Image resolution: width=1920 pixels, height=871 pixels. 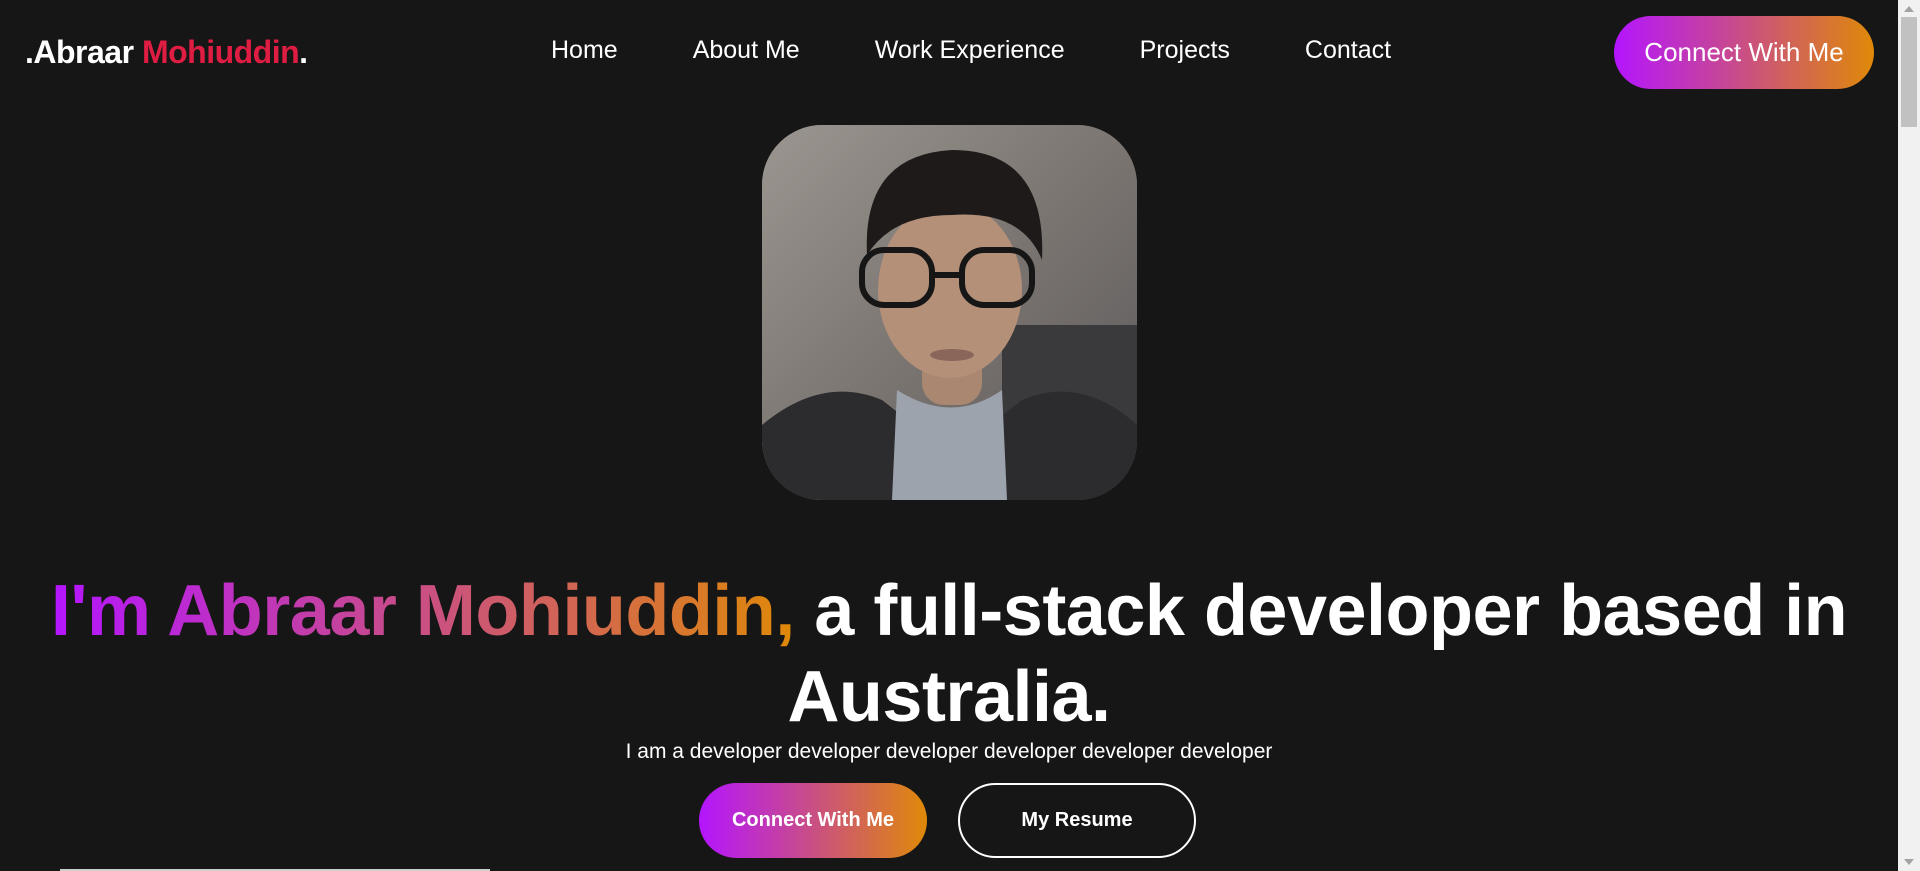 What do you see at coordinates (1909, 435) in the screenshot?
I see `vertical-scrollbar` at bounding box center [1909, 435].